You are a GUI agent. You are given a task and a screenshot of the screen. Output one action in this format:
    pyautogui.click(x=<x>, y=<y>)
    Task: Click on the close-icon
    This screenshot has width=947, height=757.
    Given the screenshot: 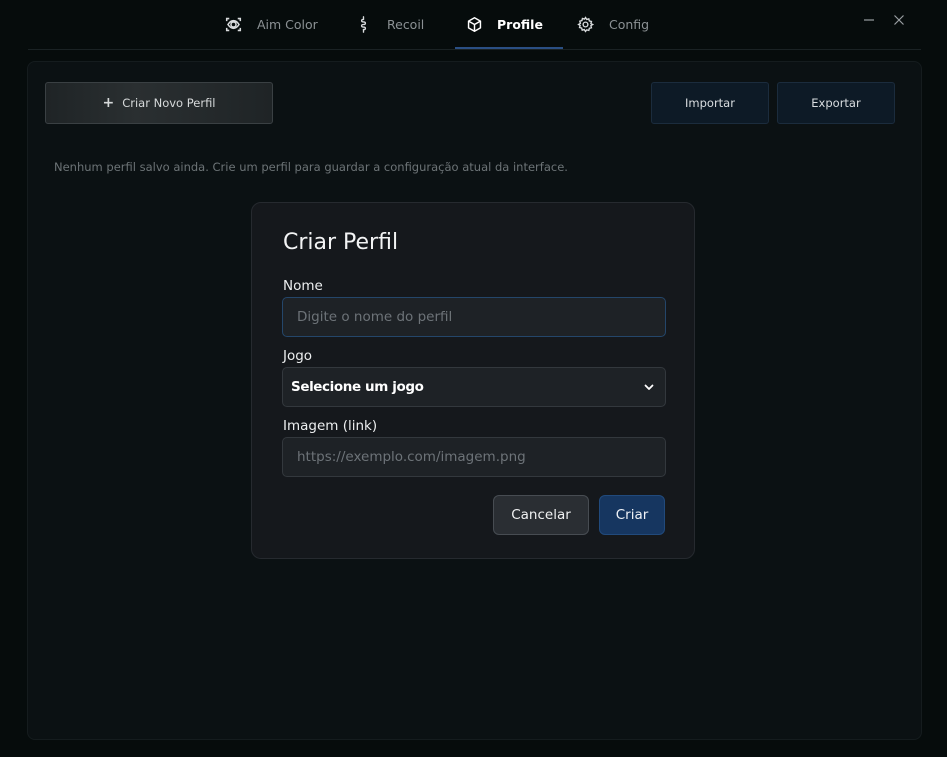 What is the action you would take?
    pyautogui.click(x=899, y=20)
    